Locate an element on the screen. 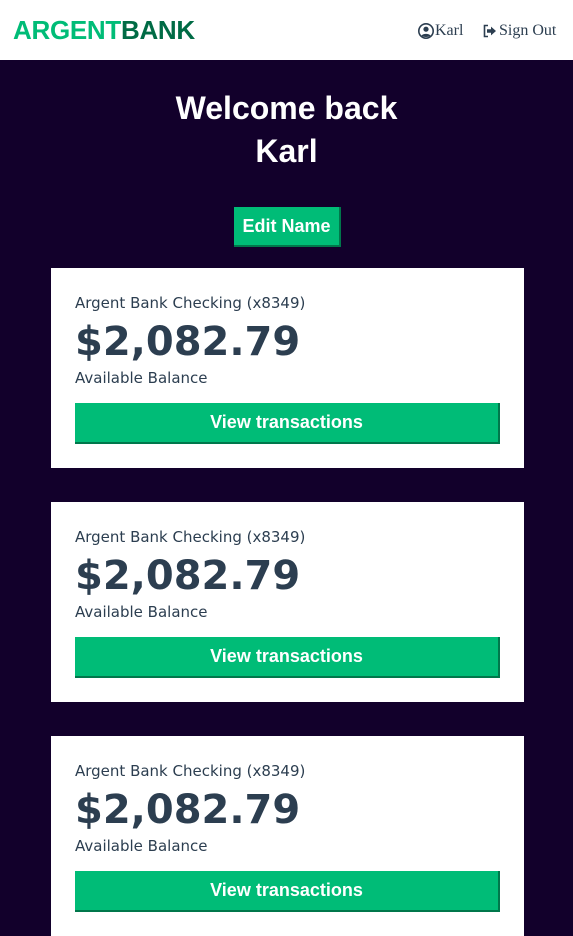  brand-logo-bank: BANK is located at coordinates (157, 30).